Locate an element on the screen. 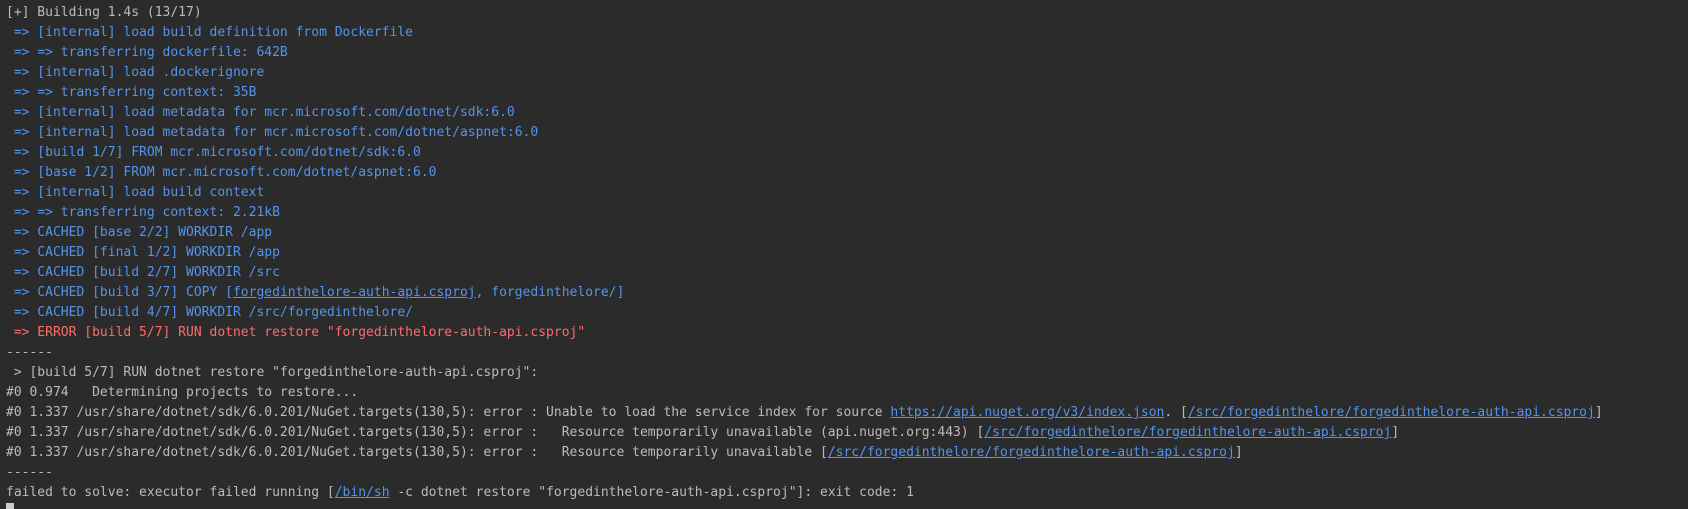  nuget-index-url-link: https://api.nuget.org/v3/index.json is located at coordinates (1027, 412).